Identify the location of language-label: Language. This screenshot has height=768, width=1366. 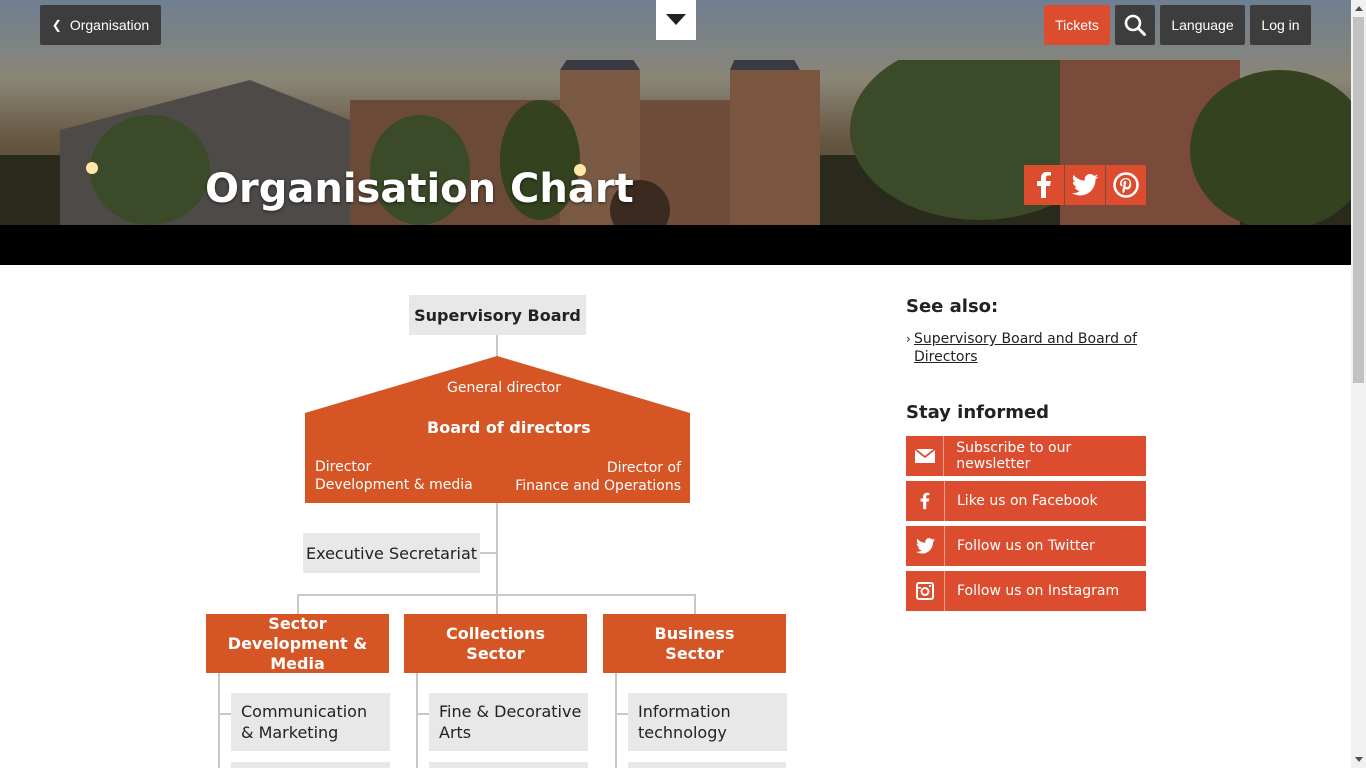
(1202, 25).